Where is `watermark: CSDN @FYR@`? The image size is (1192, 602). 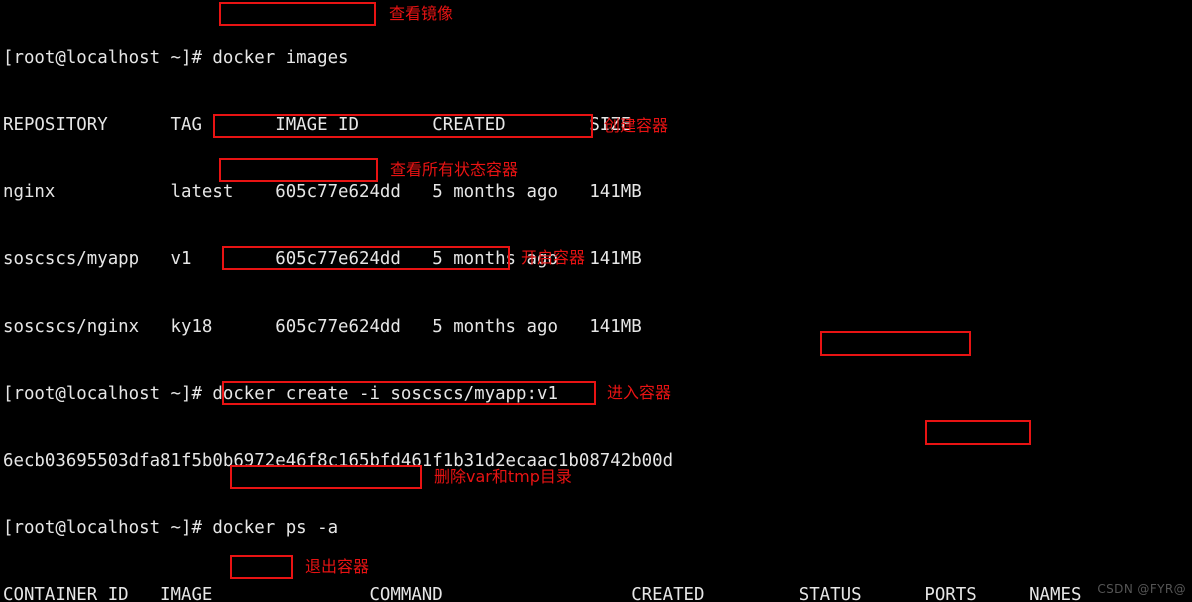
watermark: CSDN @FYR@ is located at coordinates (1141, 588).